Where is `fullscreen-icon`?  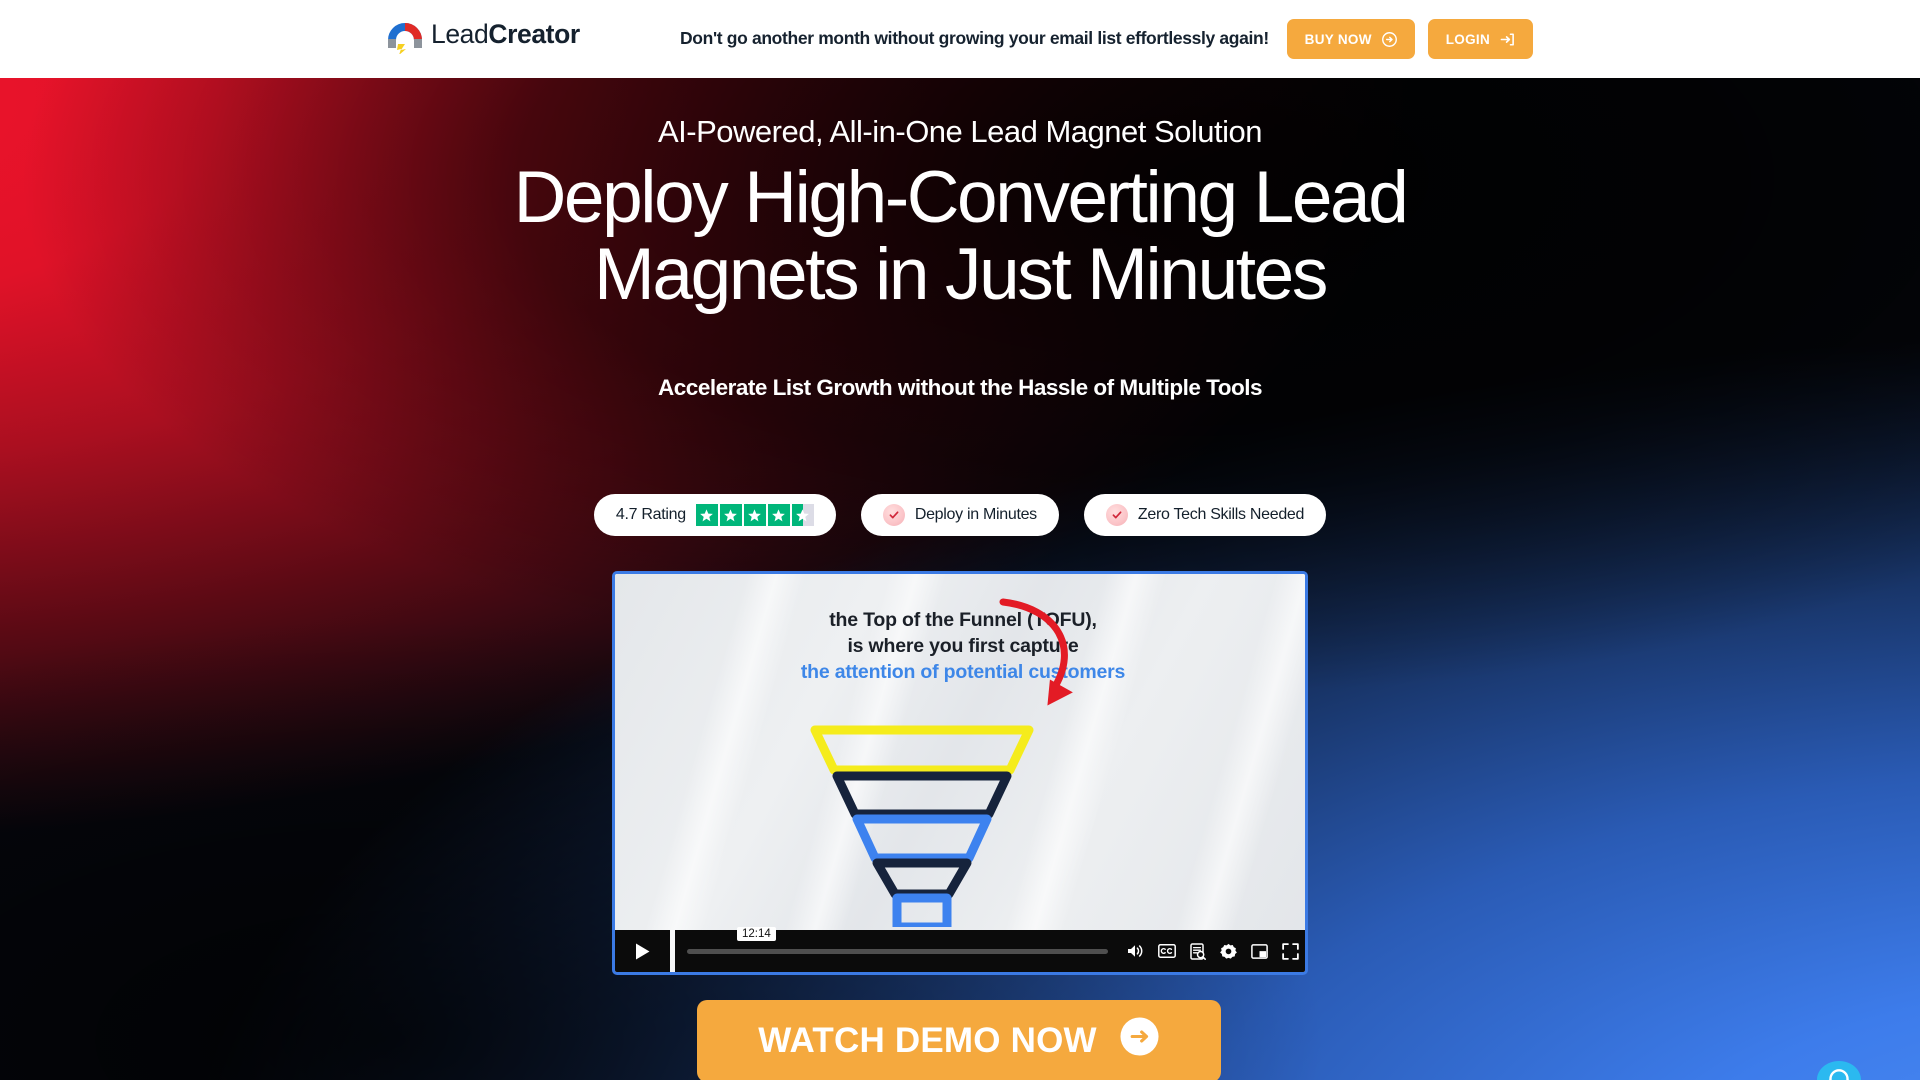
fullscreen-icon is located at coordinates (1290, 951).